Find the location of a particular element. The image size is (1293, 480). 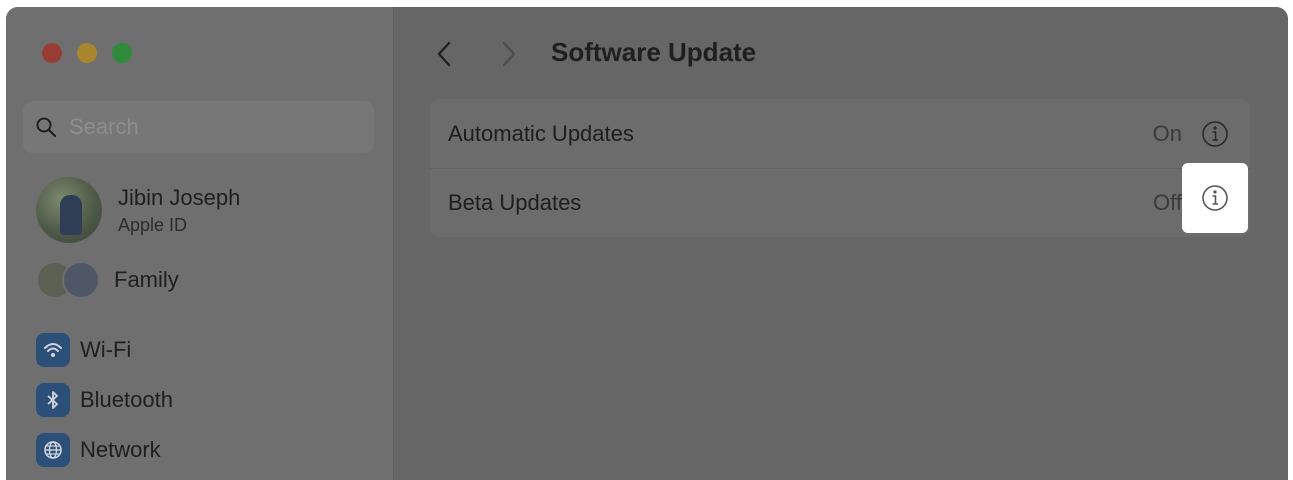

page-title: Software Update is located at coordinates (654, 52).